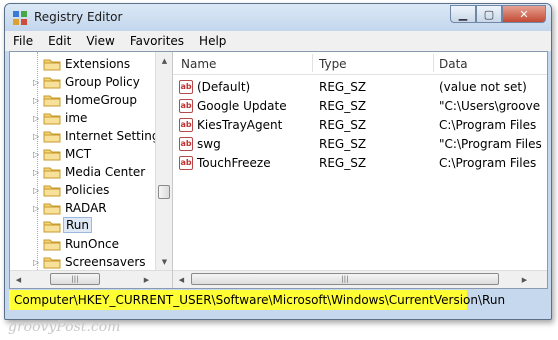 The width and height of the screenshot is (558, 340). I want to click on column-header-type: Type, so click(333, 64).